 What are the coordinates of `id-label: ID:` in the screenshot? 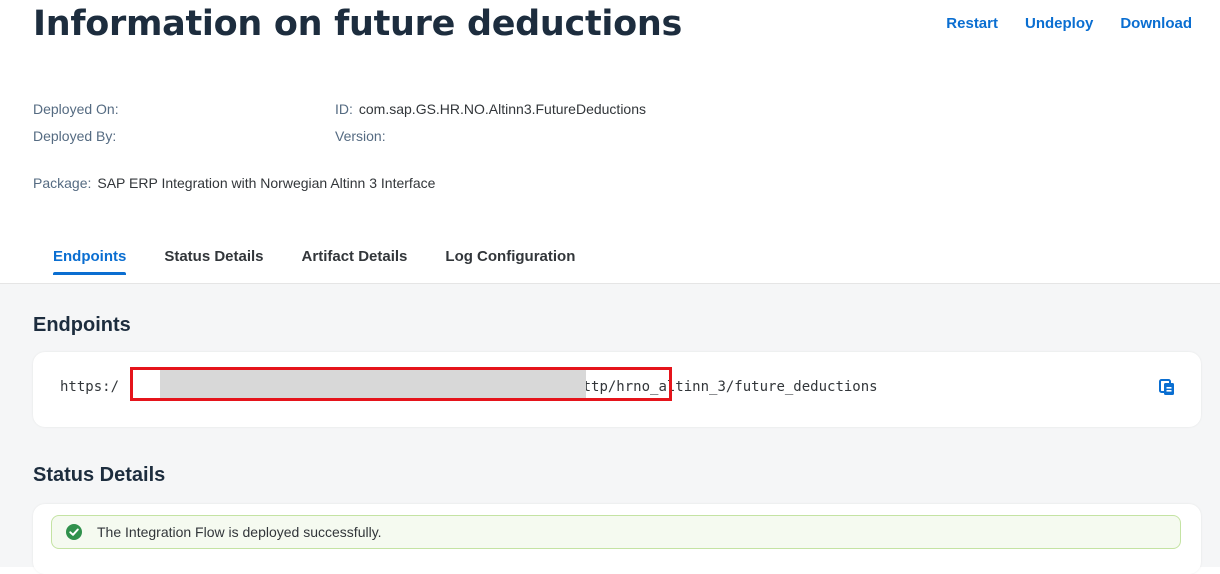 It's located at (344, 109).